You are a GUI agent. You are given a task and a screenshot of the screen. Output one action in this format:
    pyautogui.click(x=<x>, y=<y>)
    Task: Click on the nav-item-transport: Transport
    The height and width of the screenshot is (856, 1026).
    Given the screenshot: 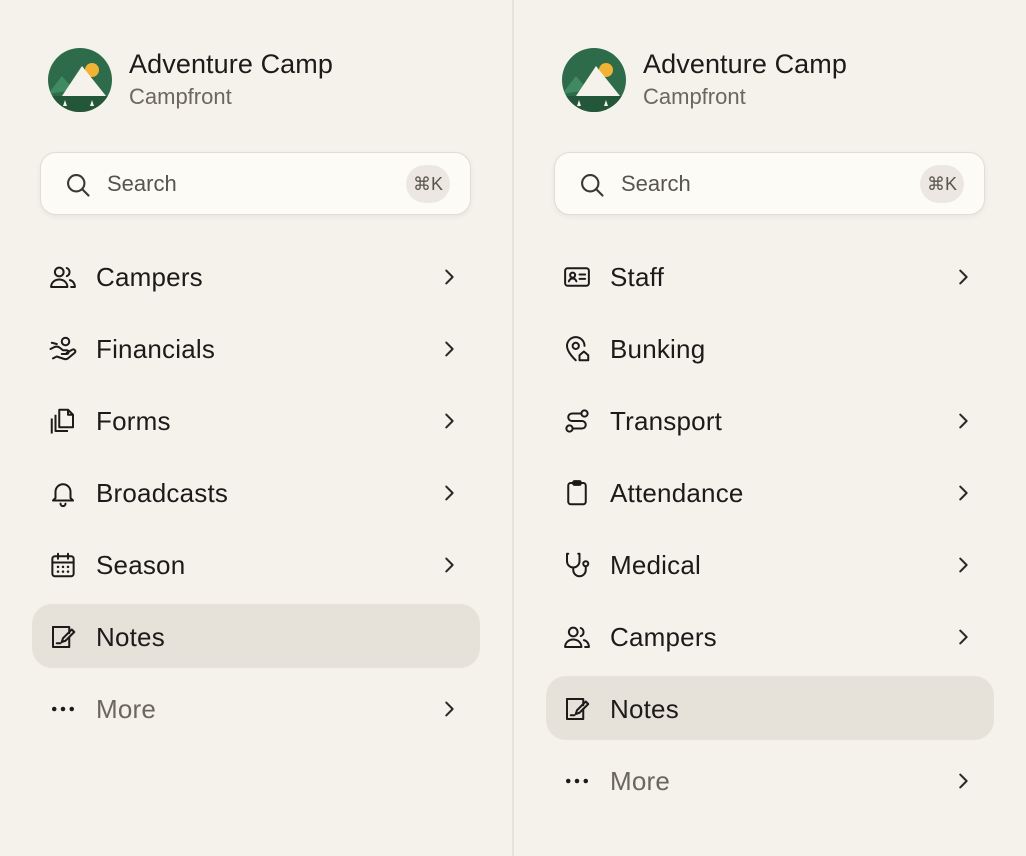 What is the action you would take?
    pyautogui.click(x=770, y=420)
    